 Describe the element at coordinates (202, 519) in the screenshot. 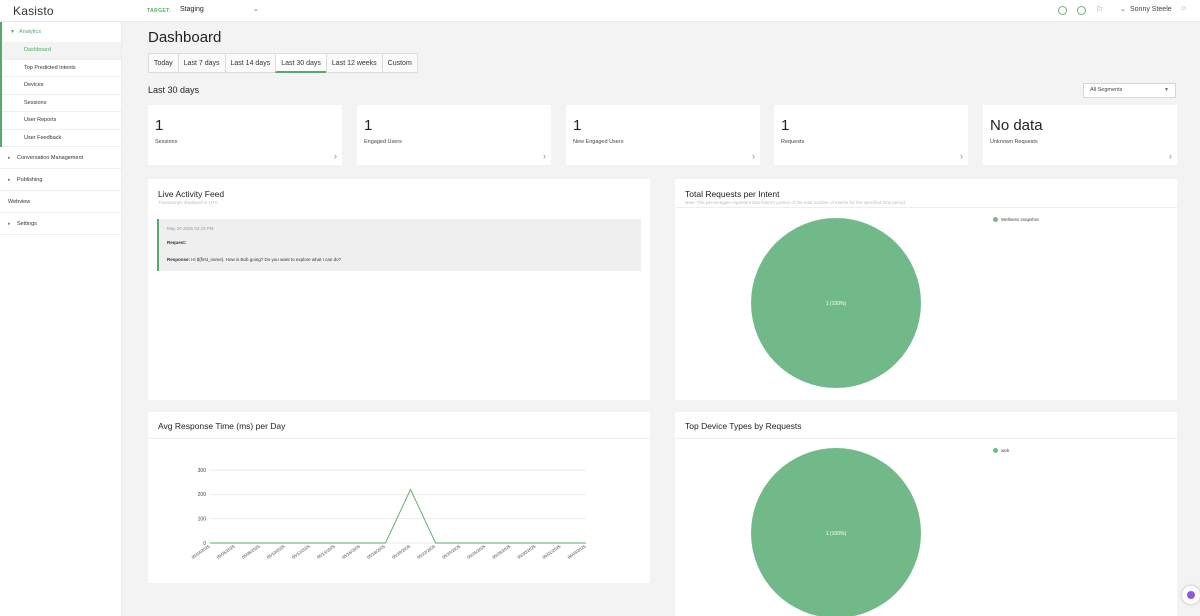

I see `y-tick-label: 100` at that location.